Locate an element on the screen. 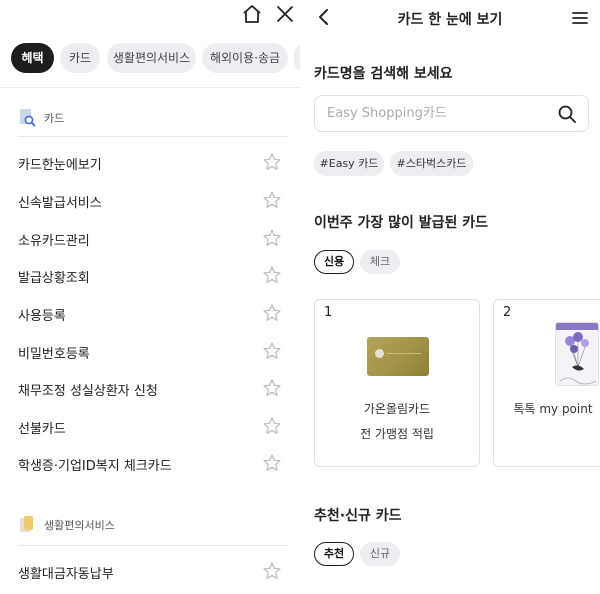 Image resolution: width=600 pixels, height=594 pixels. toggle-recommended: 추천 is located at coordinates (334, 554).